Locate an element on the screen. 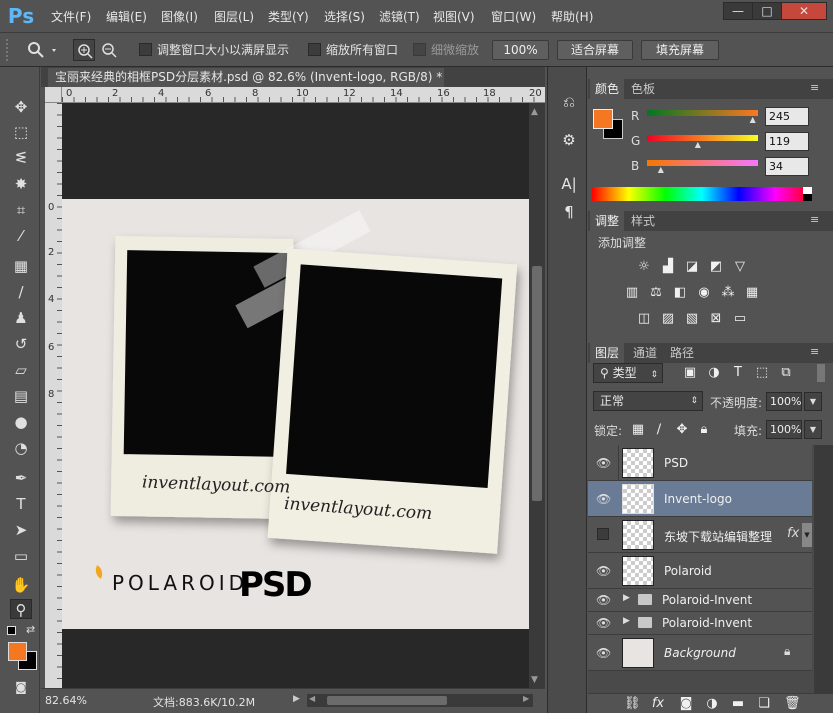 The image size is (833, 713). layer-filter-dropdown: ⚲ 类型 ⇕ is located at coordinates (628, 373).